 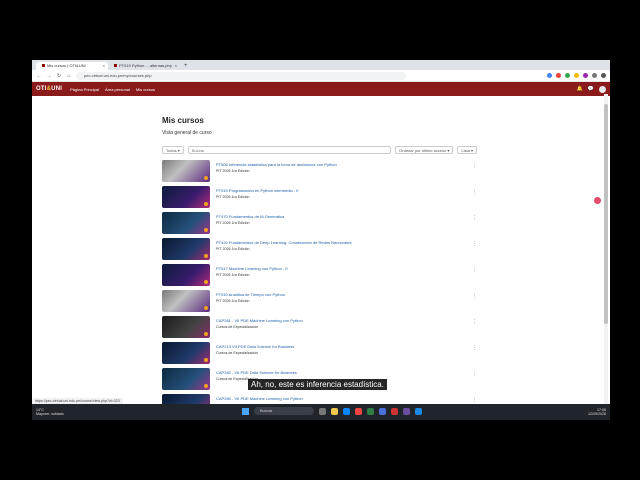 What do you see at coordinates (72, 66) in the screenshot?
I see `tab-mis-cursos: Mis cursos | OTI&UNI ×` at bounding box center [72, 66].